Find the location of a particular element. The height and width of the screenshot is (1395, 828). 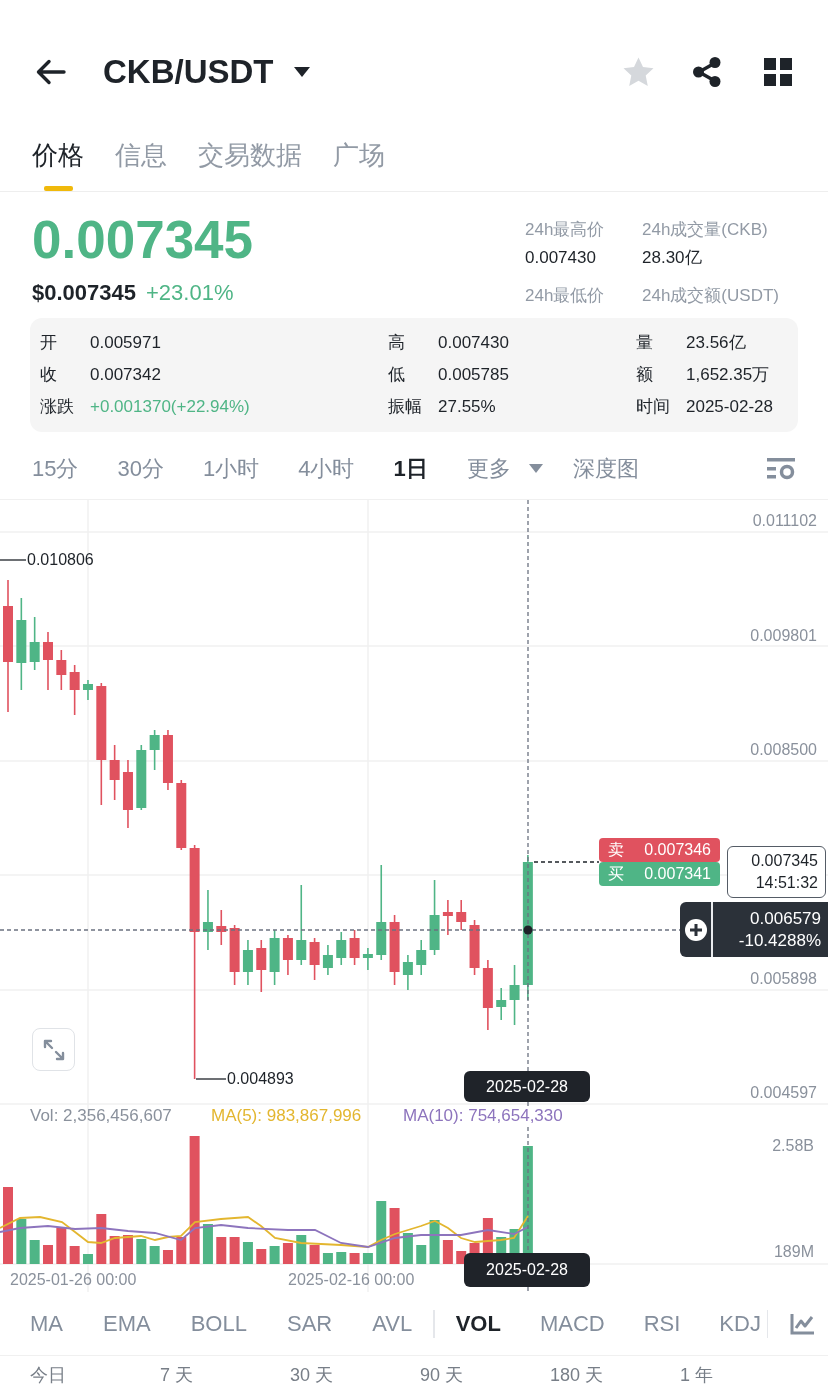

add-circle-icon is located at coordinates (695, 929).